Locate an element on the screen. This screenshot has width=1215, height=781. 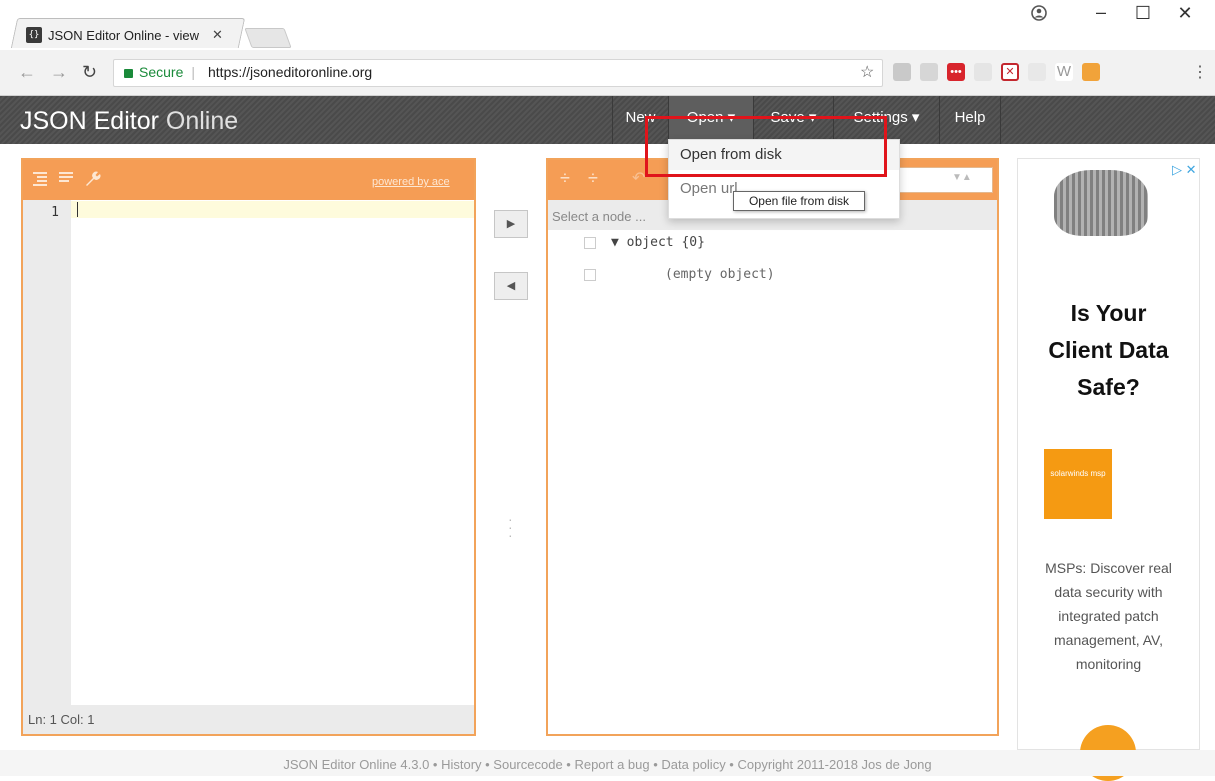
collapse-all-icon: ÷ is located at coordinates (593, 178).